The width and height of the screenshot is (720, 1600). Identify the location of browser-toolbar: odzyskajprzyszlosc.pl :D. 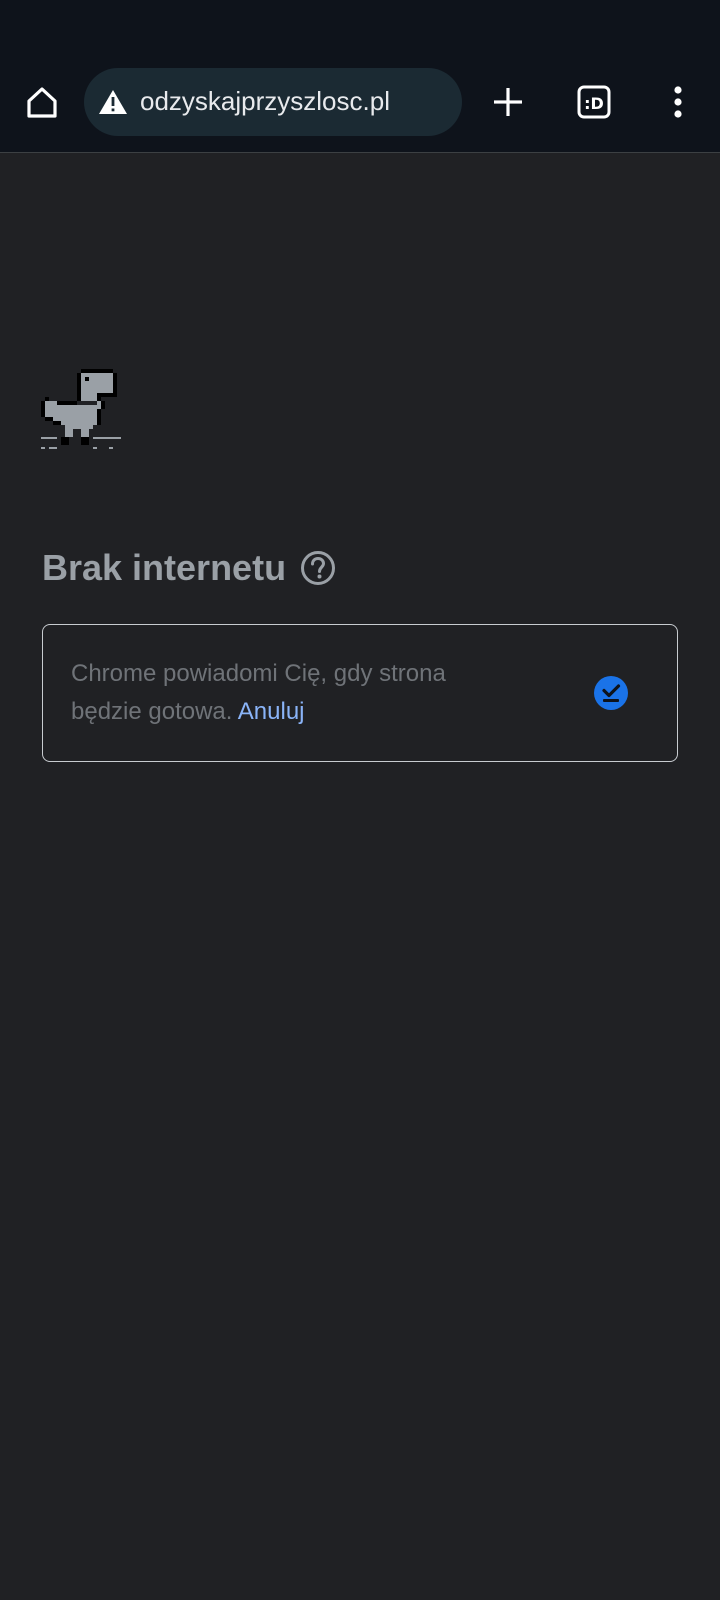
(360, 106).